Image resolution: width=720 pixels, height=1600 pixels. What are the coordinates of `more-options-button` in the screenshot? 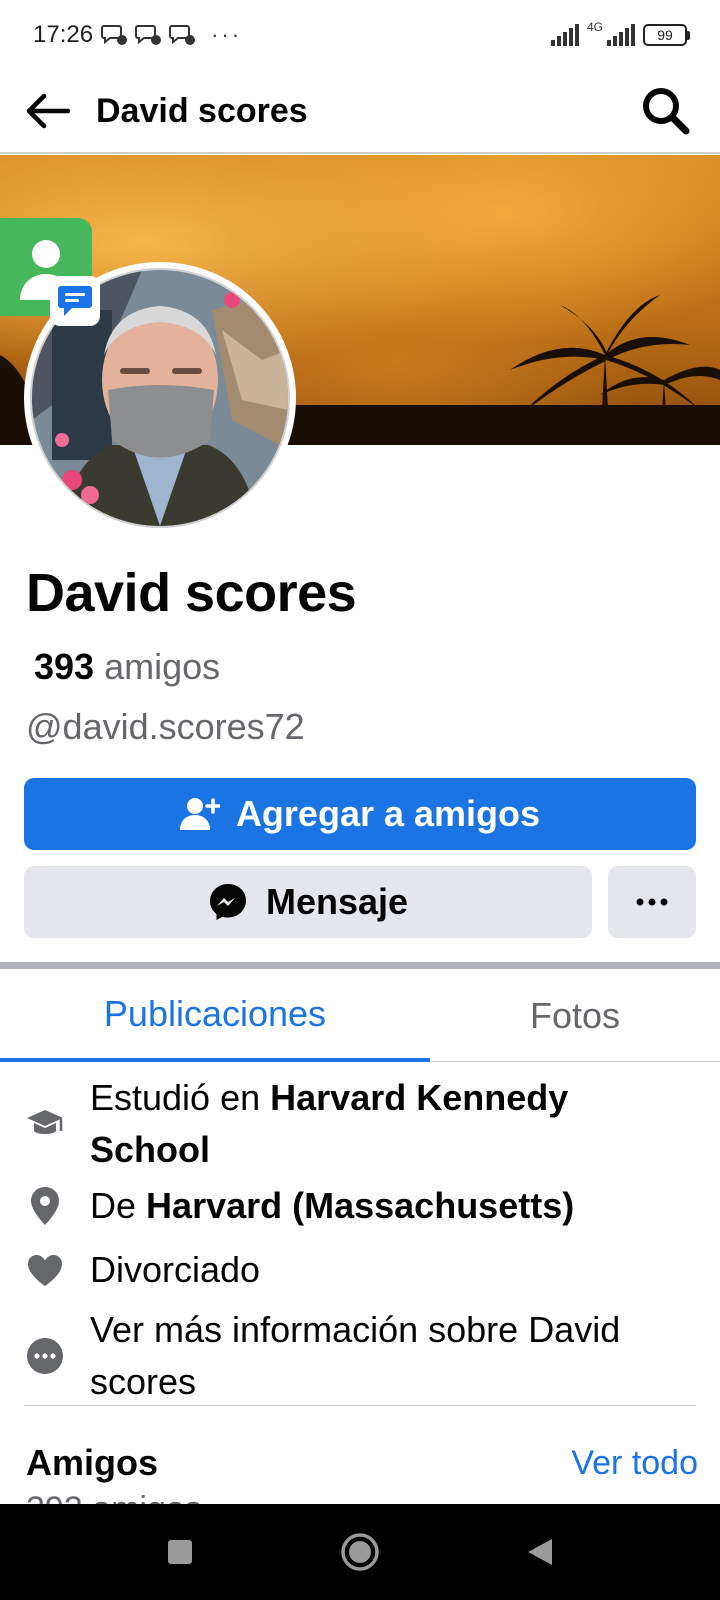 It's located at (652, 902).